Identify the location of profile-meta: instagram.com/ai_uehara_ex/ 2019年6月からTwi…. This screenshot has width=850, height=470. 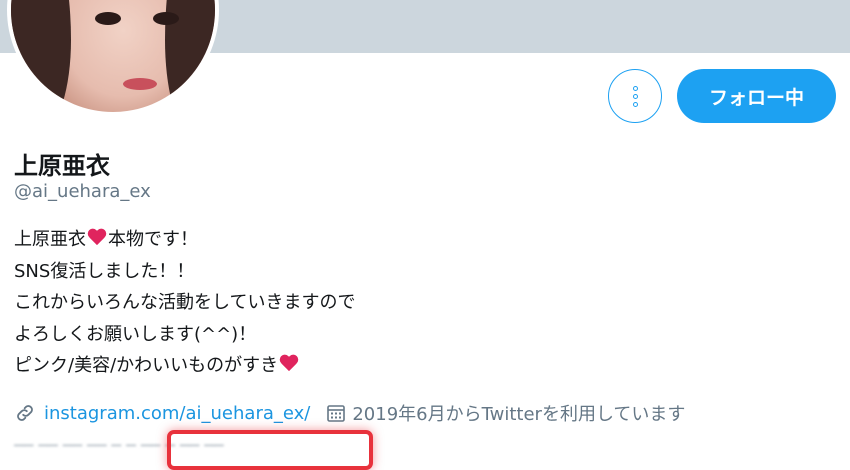
(349, 413).